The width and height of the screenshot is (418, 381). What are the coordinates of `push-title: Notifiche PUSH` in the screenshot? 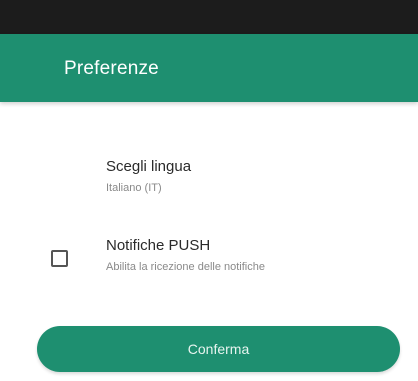 It's located at (158, 245).